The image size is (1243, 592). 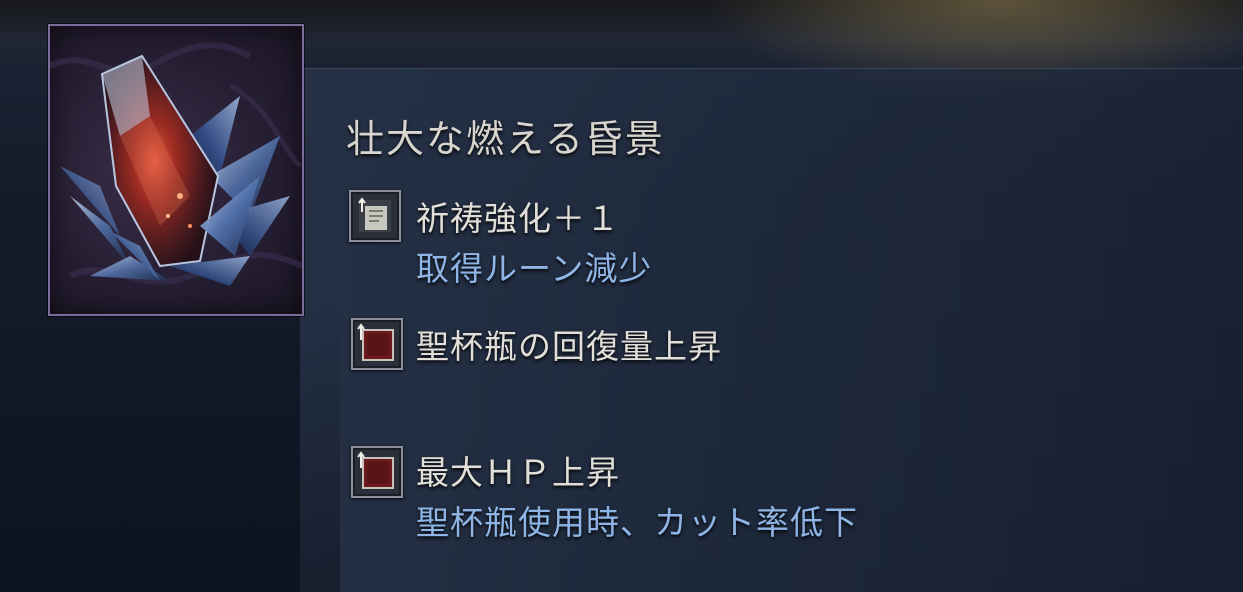 I want to click on effect-3-sub: 聖杯瓶使用時、カット率低下, so click(x=637, y=522).